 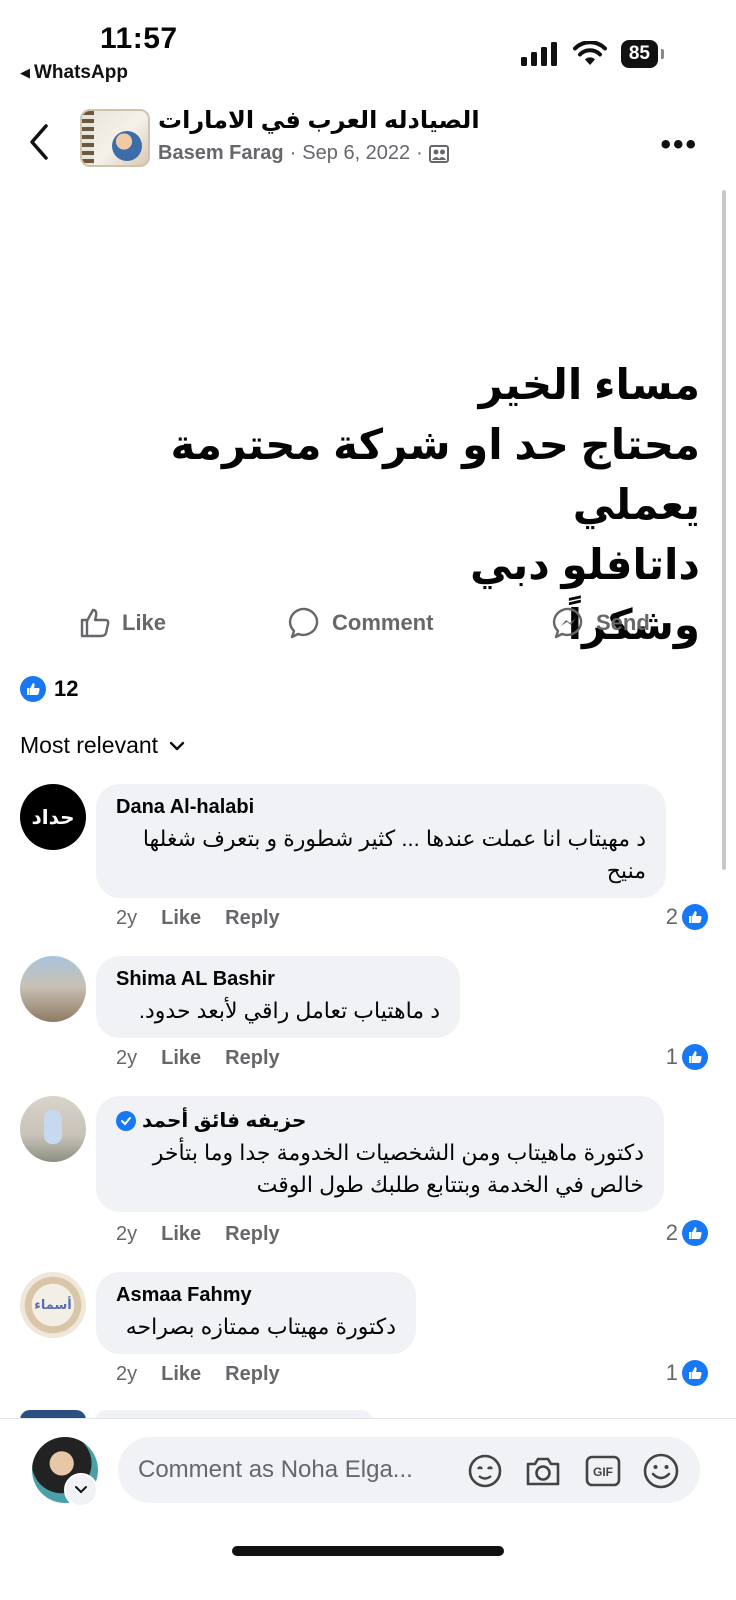 I want to click on emoji-icon, so click(x=661, y=1471).